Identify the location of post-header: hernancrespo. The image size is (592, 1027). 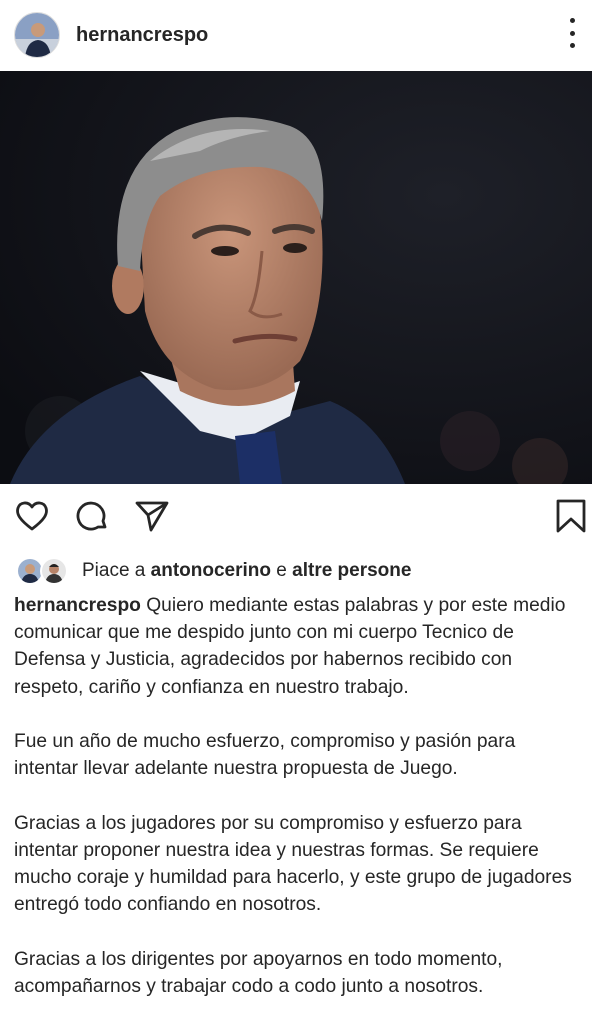
(296, 35).